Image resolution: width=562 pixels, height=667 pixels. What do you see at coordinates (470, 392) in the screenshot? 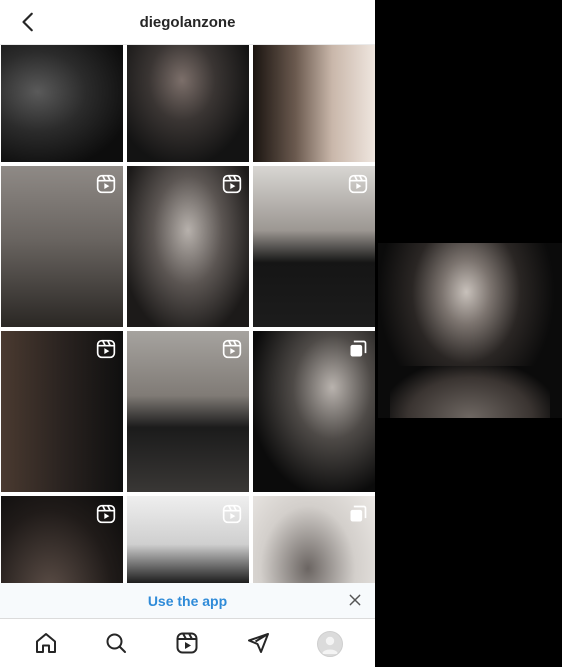
I see `portrait-shoulders` at bounding box center [470, 392].